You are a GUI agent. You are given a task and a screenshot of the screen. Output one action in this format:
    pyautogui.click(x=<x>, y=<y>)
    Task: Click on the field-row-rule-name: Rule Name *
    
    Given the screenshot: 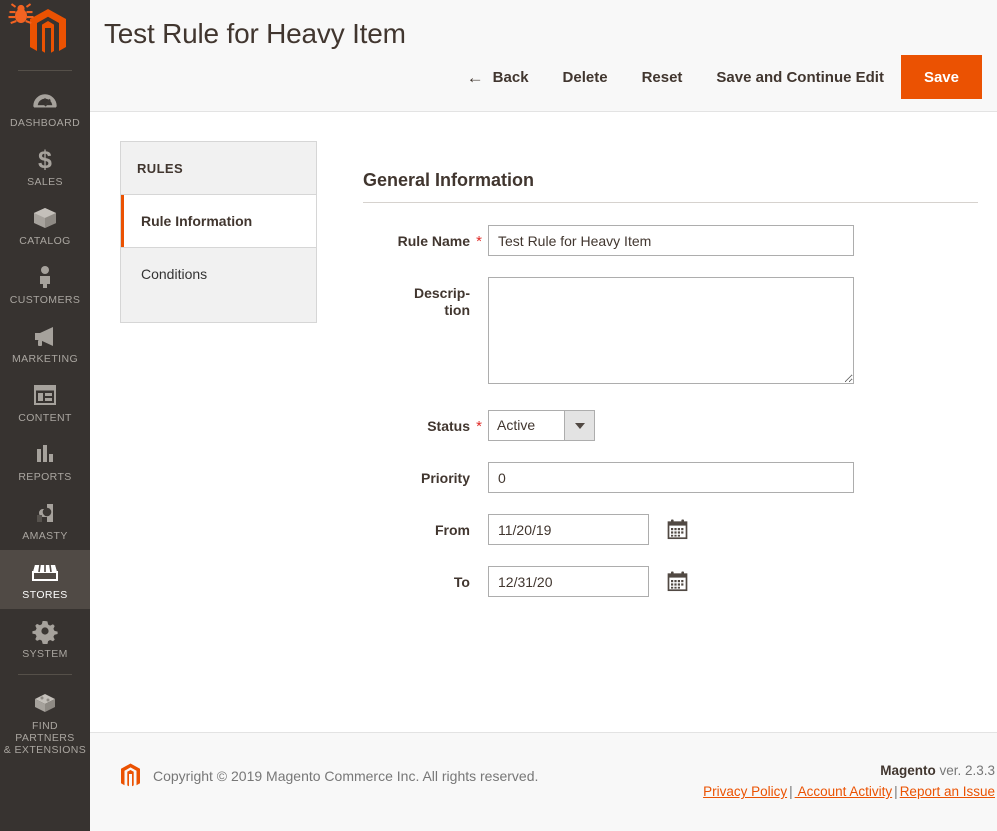 What is the action you would take?
    pyautogui.click(x=670, y=240)
    